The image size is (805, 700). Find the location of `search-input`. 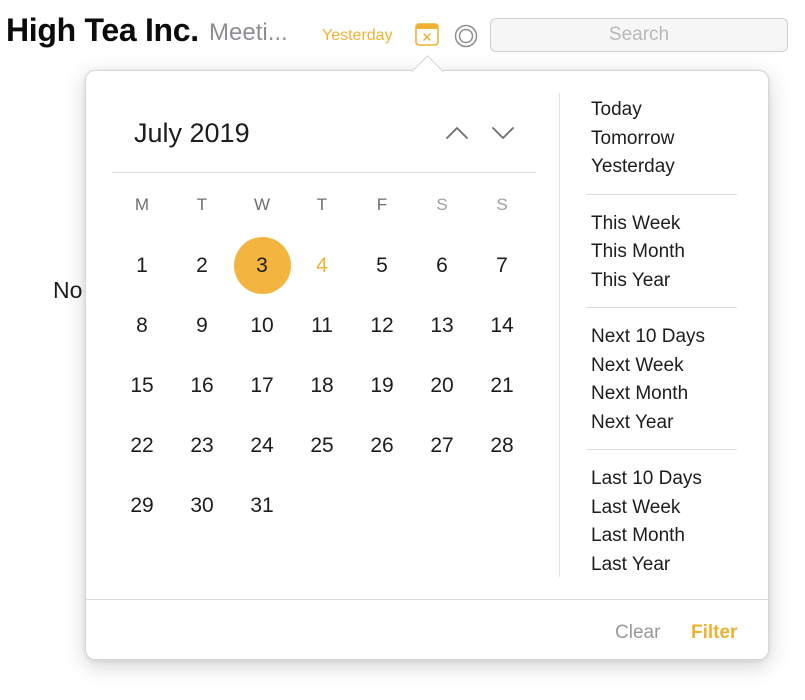

search-input is located at coordinates (639, 35).